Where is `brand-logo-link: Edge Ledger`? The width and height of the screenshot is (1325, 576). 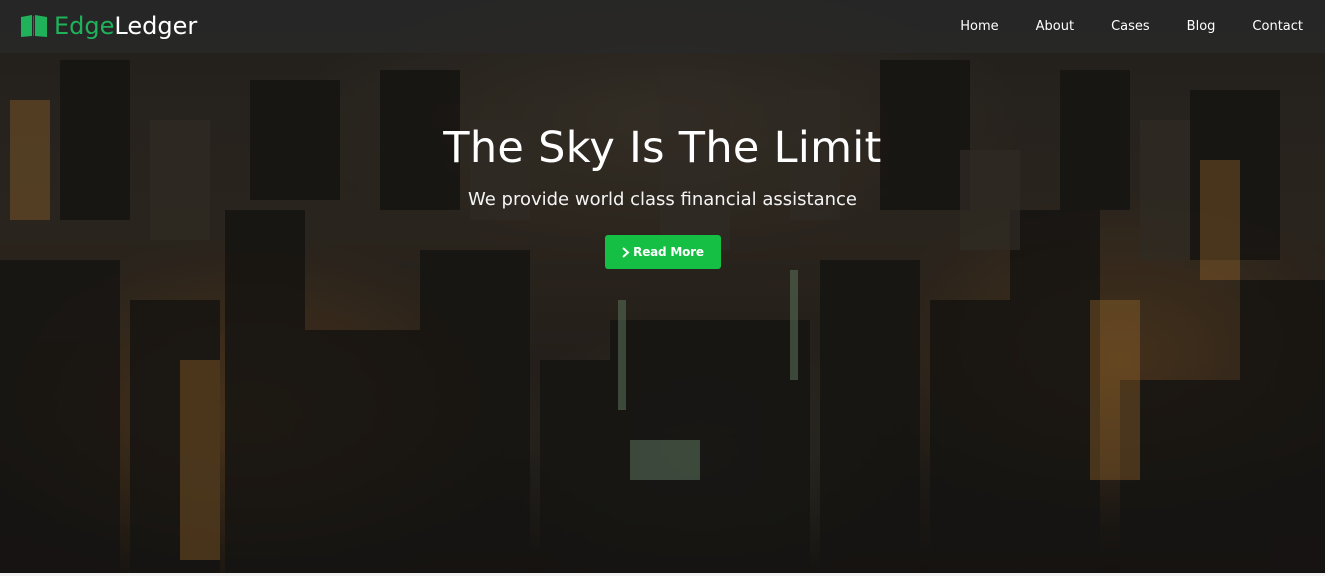 brand-logo-link: Edge Ledger is located at coordinates (108, 26).